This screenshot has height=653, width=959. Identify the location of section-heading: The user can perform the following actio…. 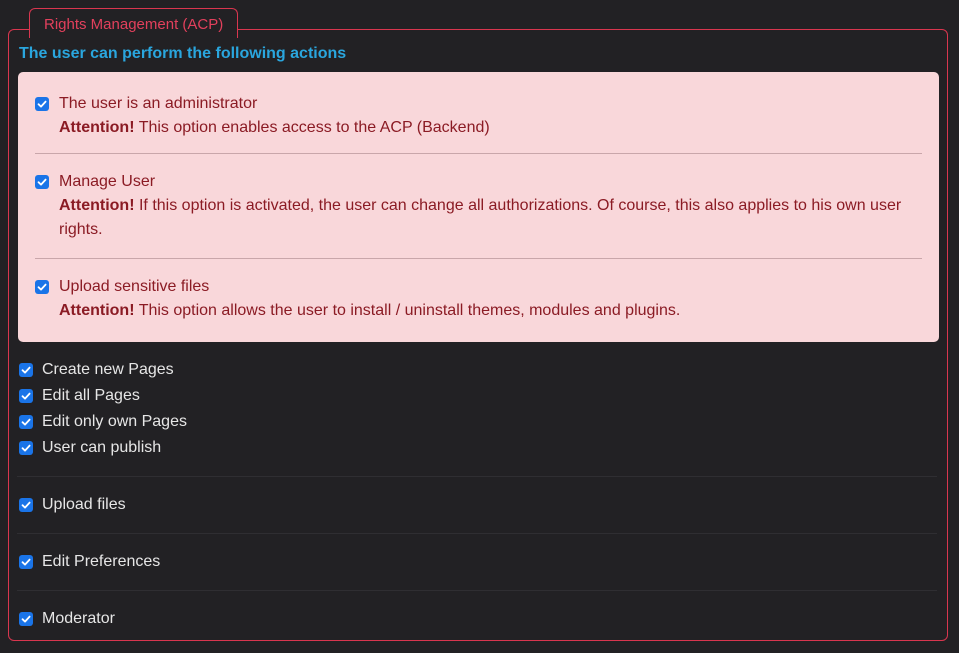
(183, 53).